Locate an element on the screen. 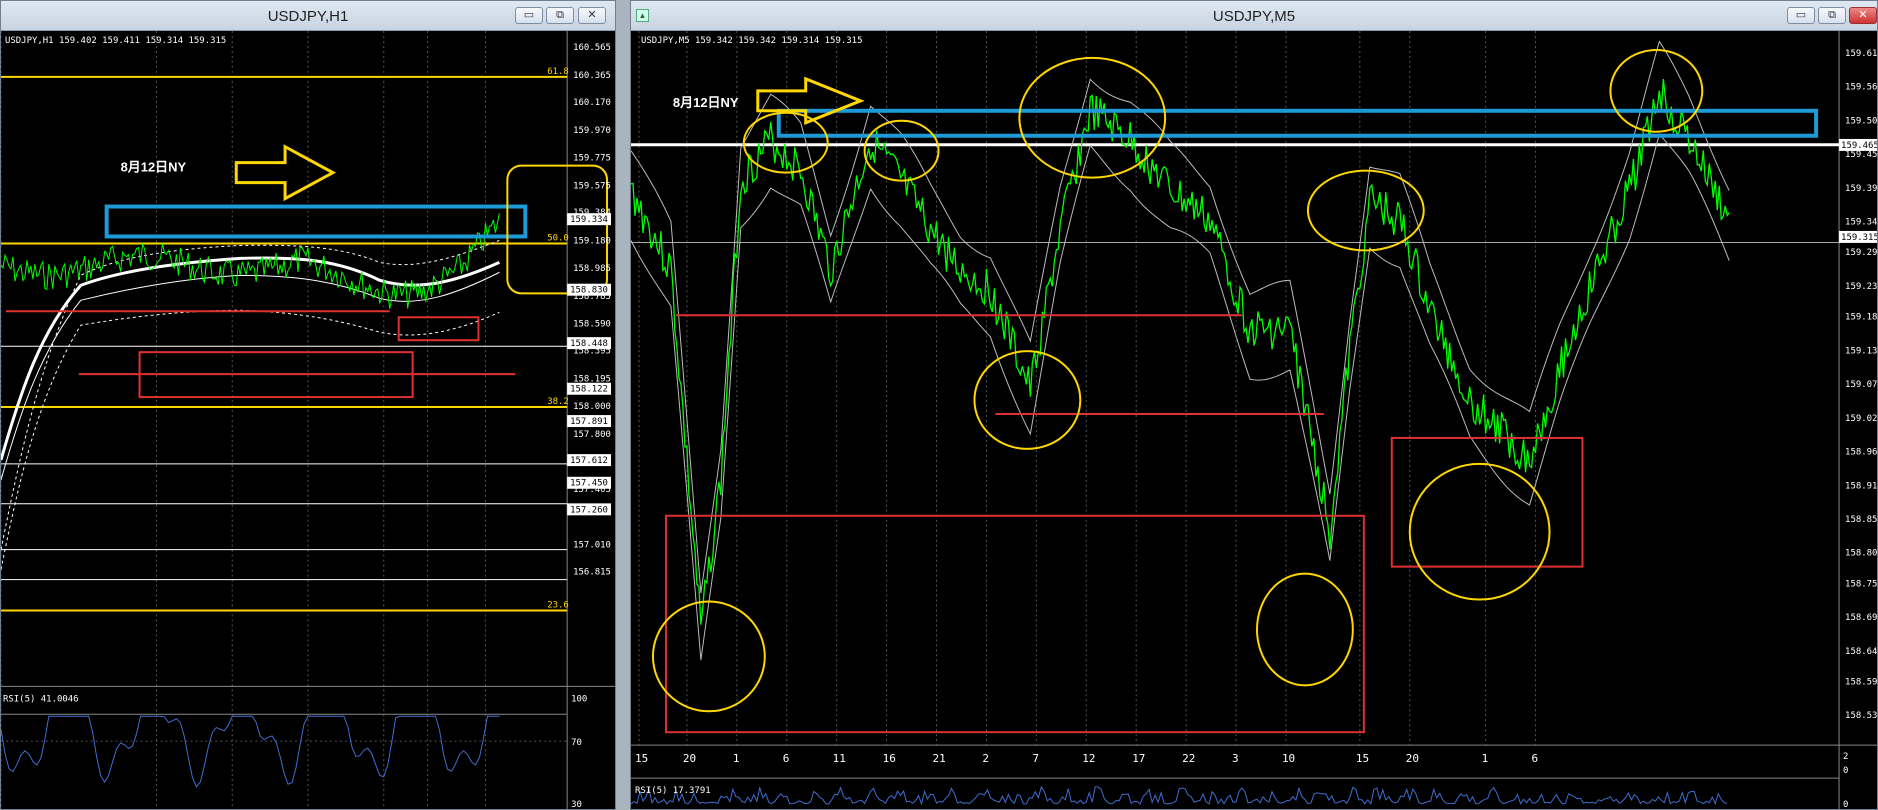 The width and height of the screenshot is (1878, 810). price-tick-label: 159.505 is located at coordinates (1861, 121).